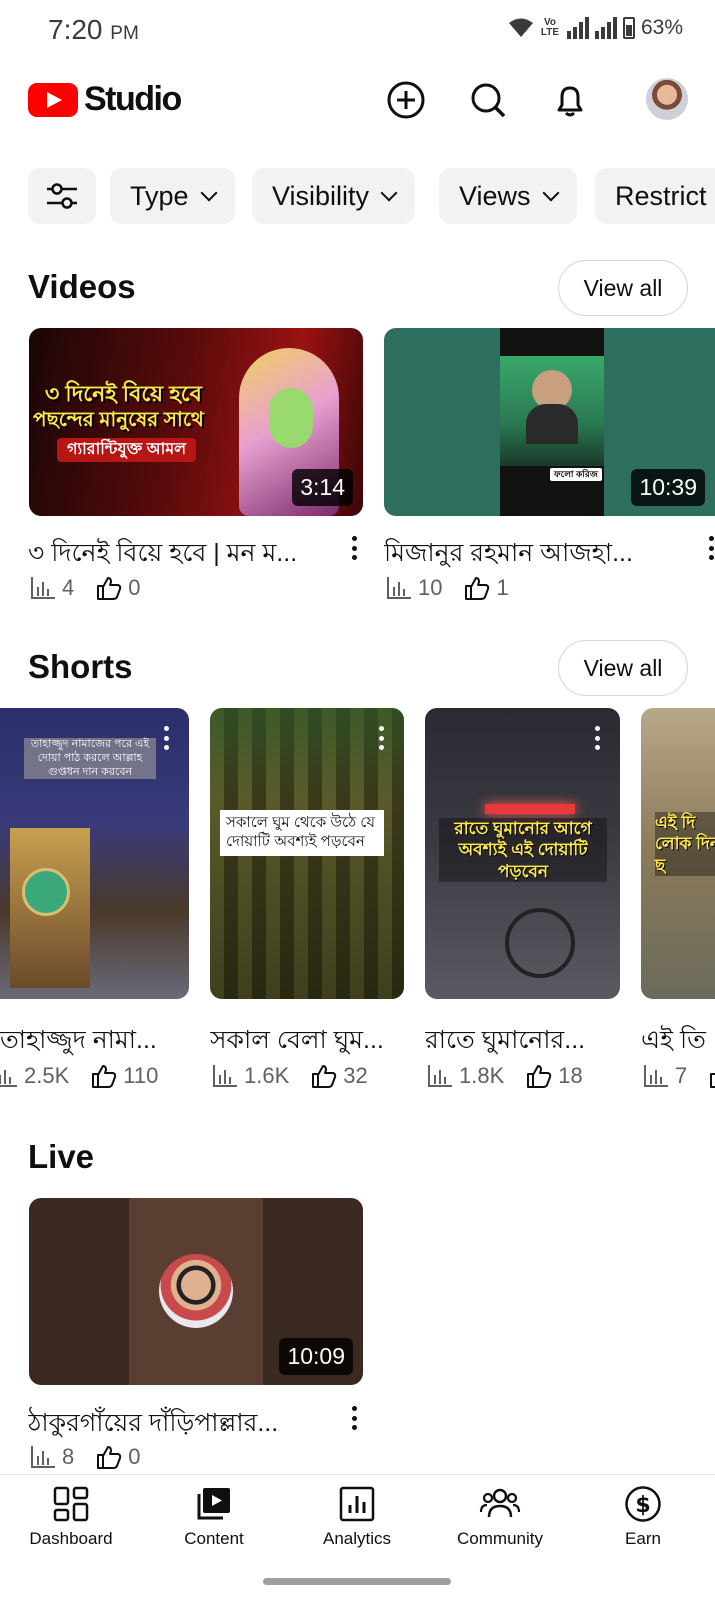 This screenshot has width=715, height=1600. I want to click on status-icons: Vo LTE 63%, so click(595, 28).